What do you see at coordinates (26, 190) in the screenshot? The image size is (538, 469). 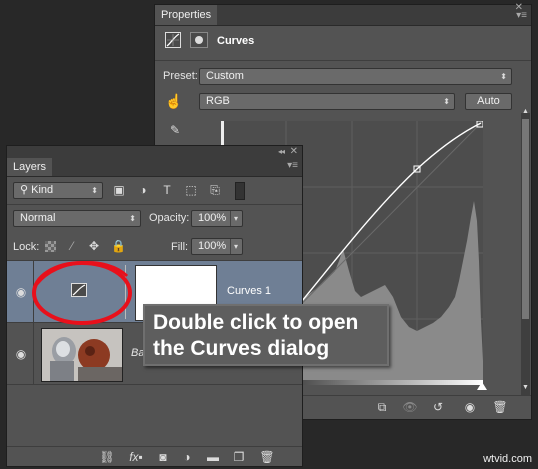 I see `search-icon: ⚲` at bounding box center [26, 190].